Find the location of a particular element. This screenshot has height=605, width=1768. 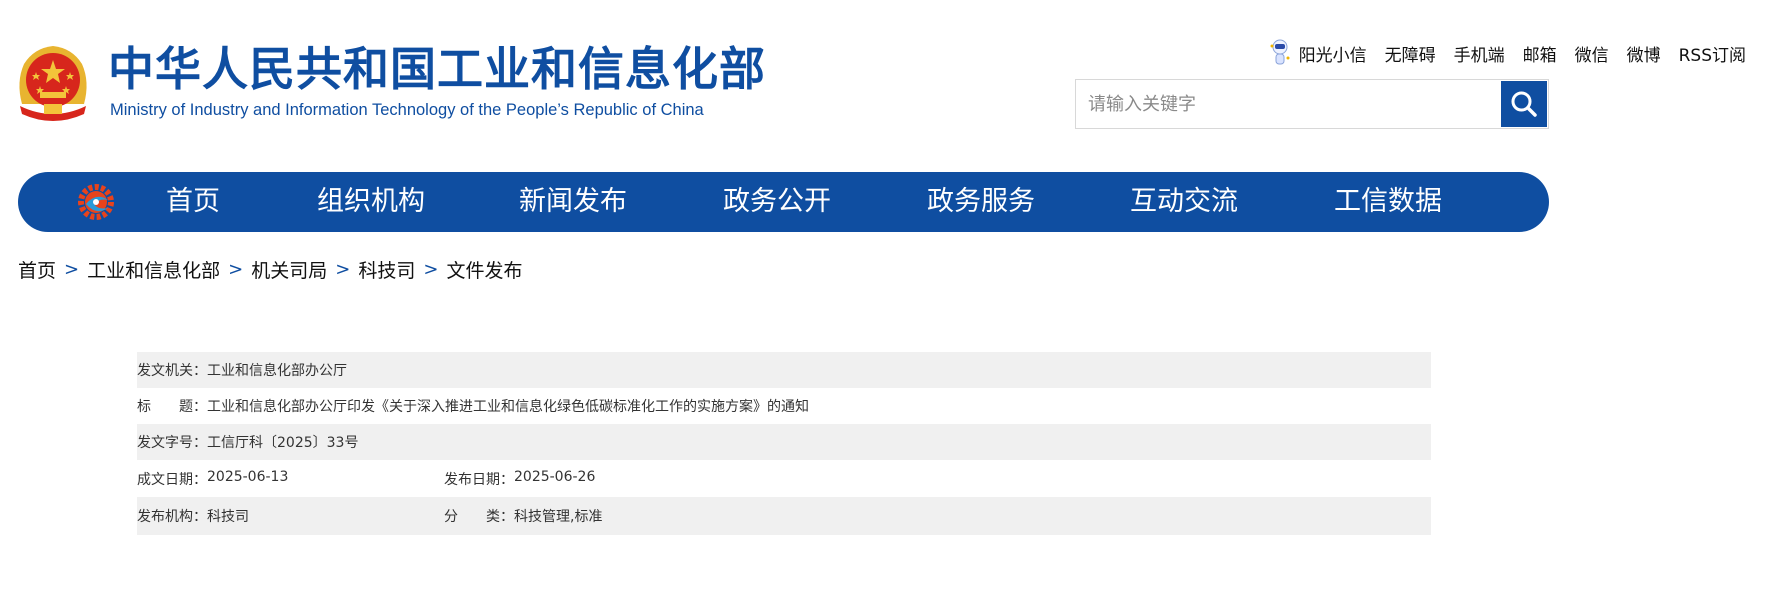

publish-date-cell: 发布日期： 2025-06-26 is located at coordinates (519, 479).